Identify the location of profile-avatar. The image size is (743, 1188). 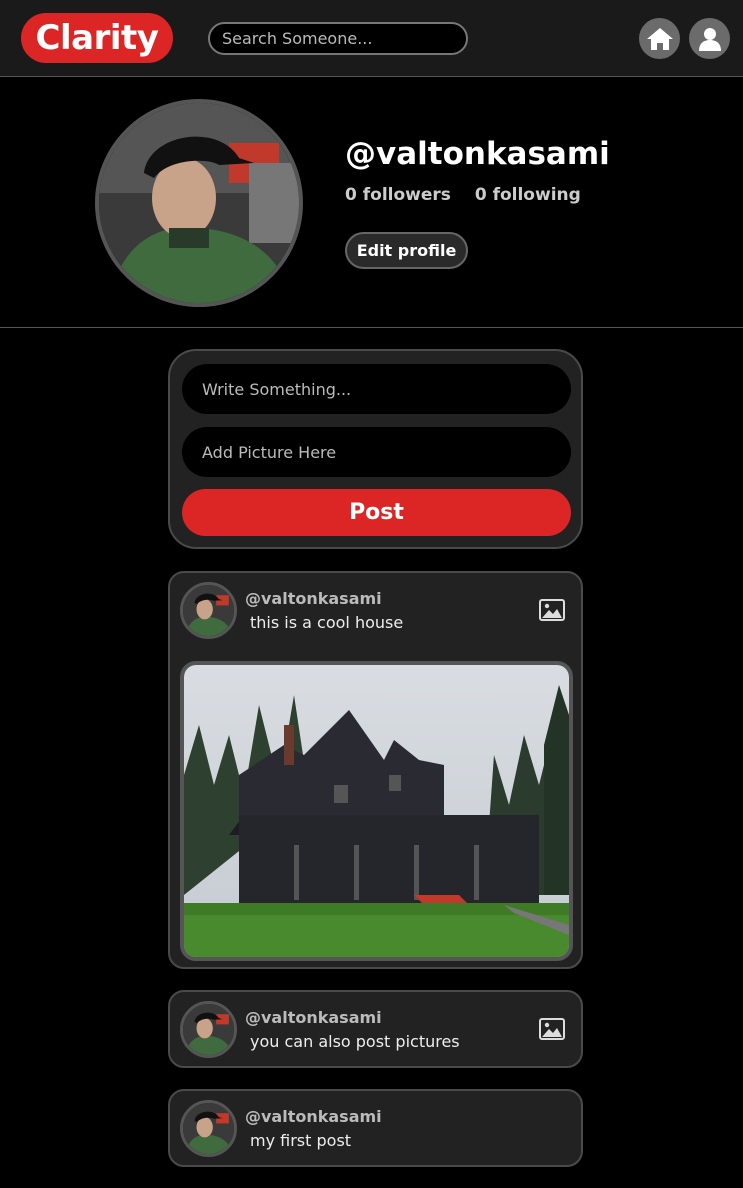
(199, 203).